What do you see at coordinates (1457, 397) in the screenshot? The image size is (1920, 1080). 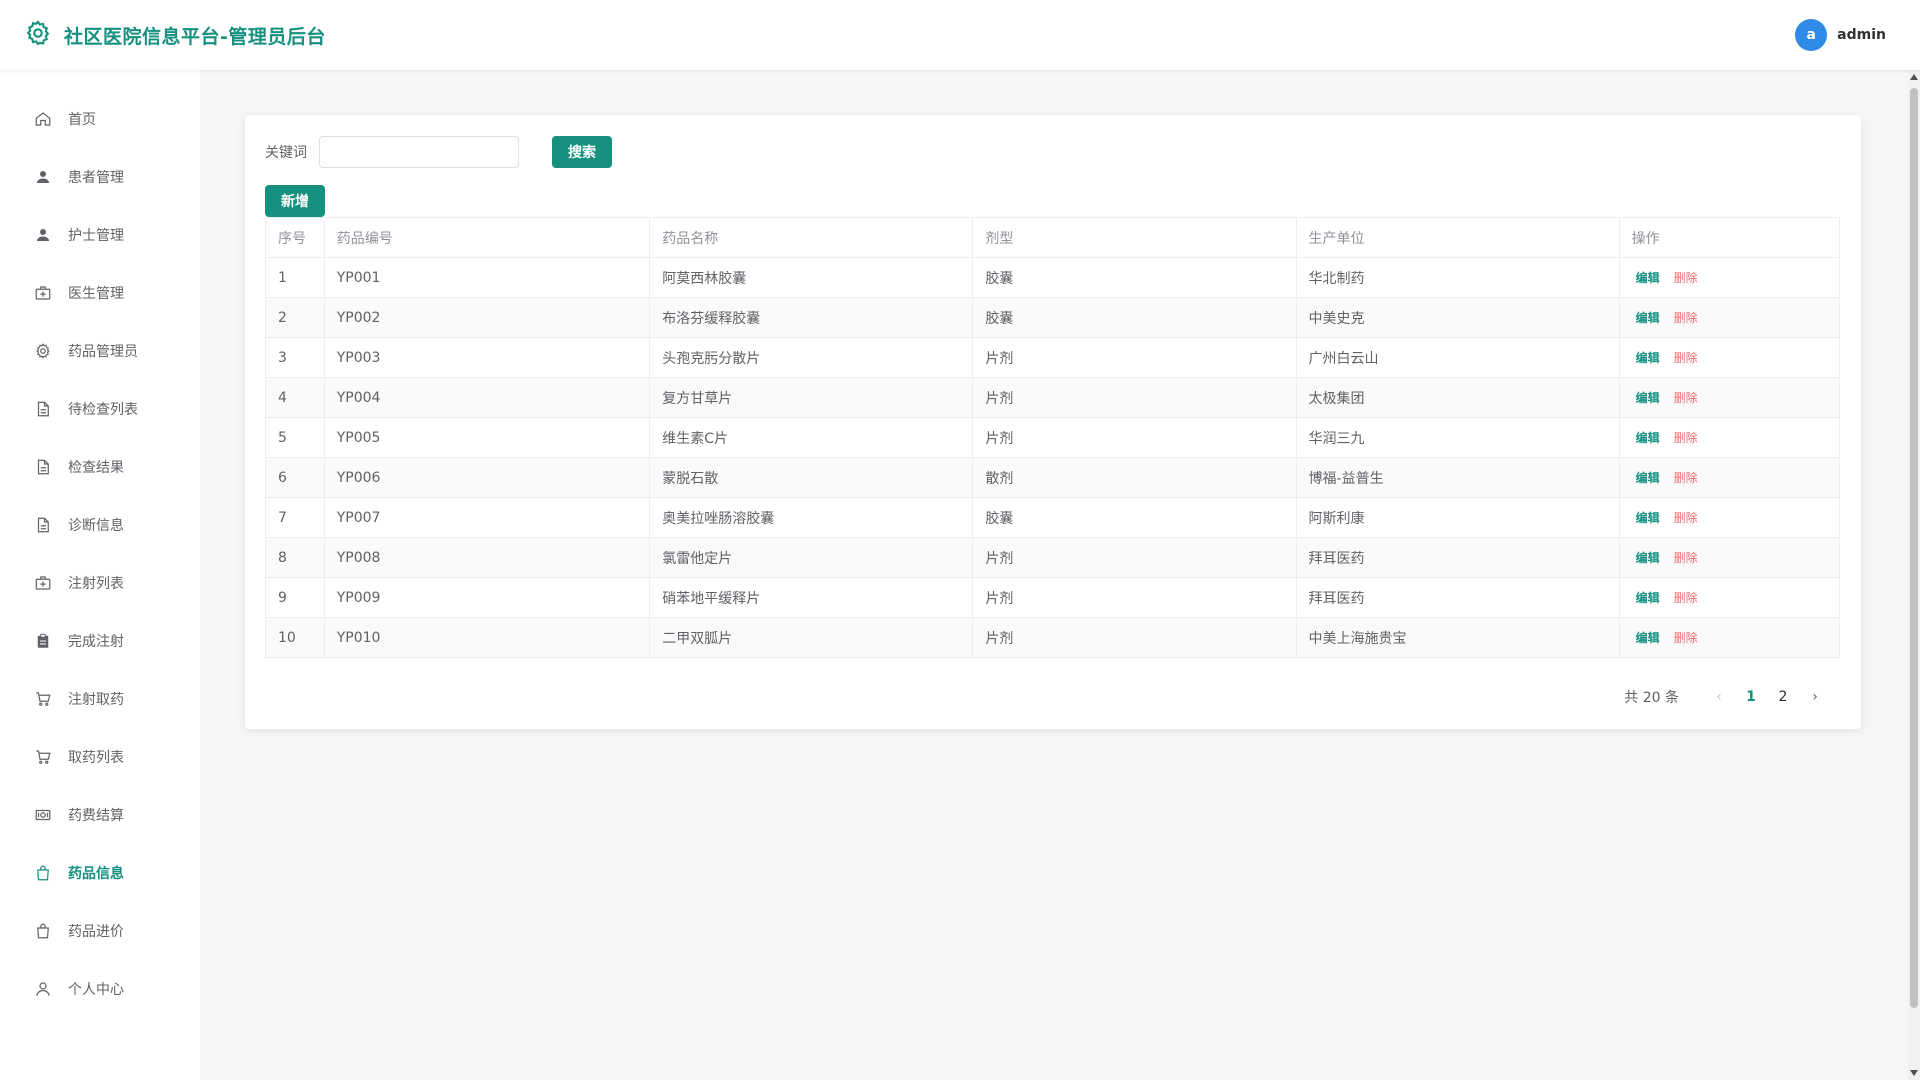 I see `table-cell: 太极集团` at bounding box center [1457, 397].